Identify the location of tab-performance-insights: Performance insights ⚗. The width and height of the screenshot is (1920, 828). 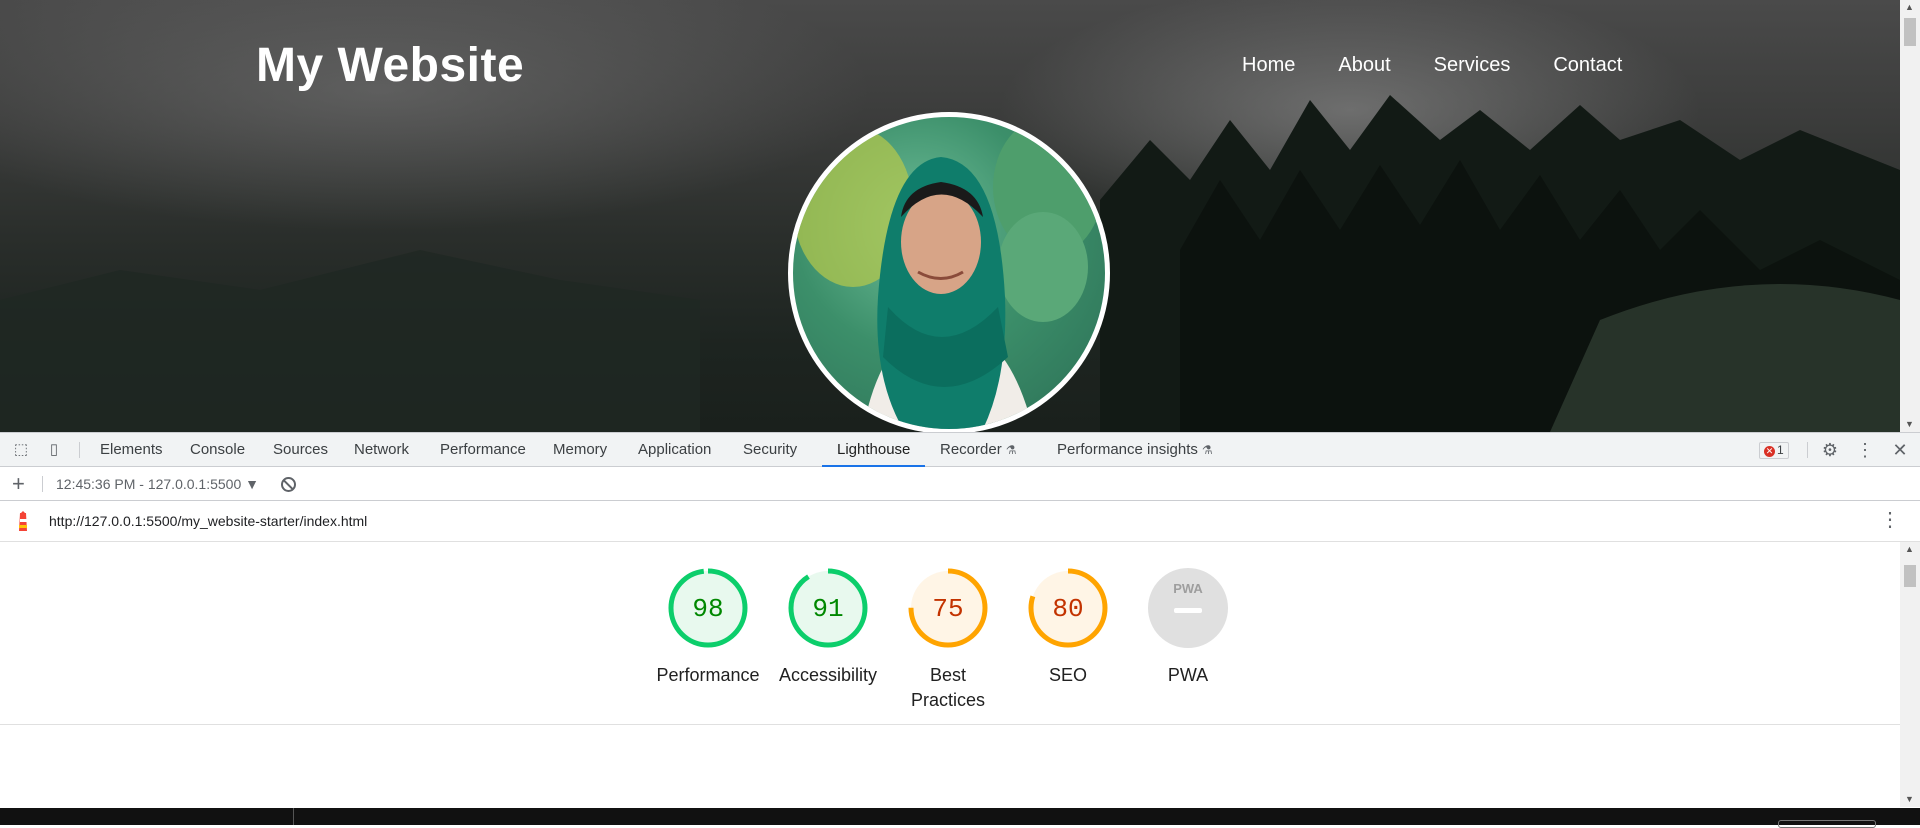
(1135, 450).